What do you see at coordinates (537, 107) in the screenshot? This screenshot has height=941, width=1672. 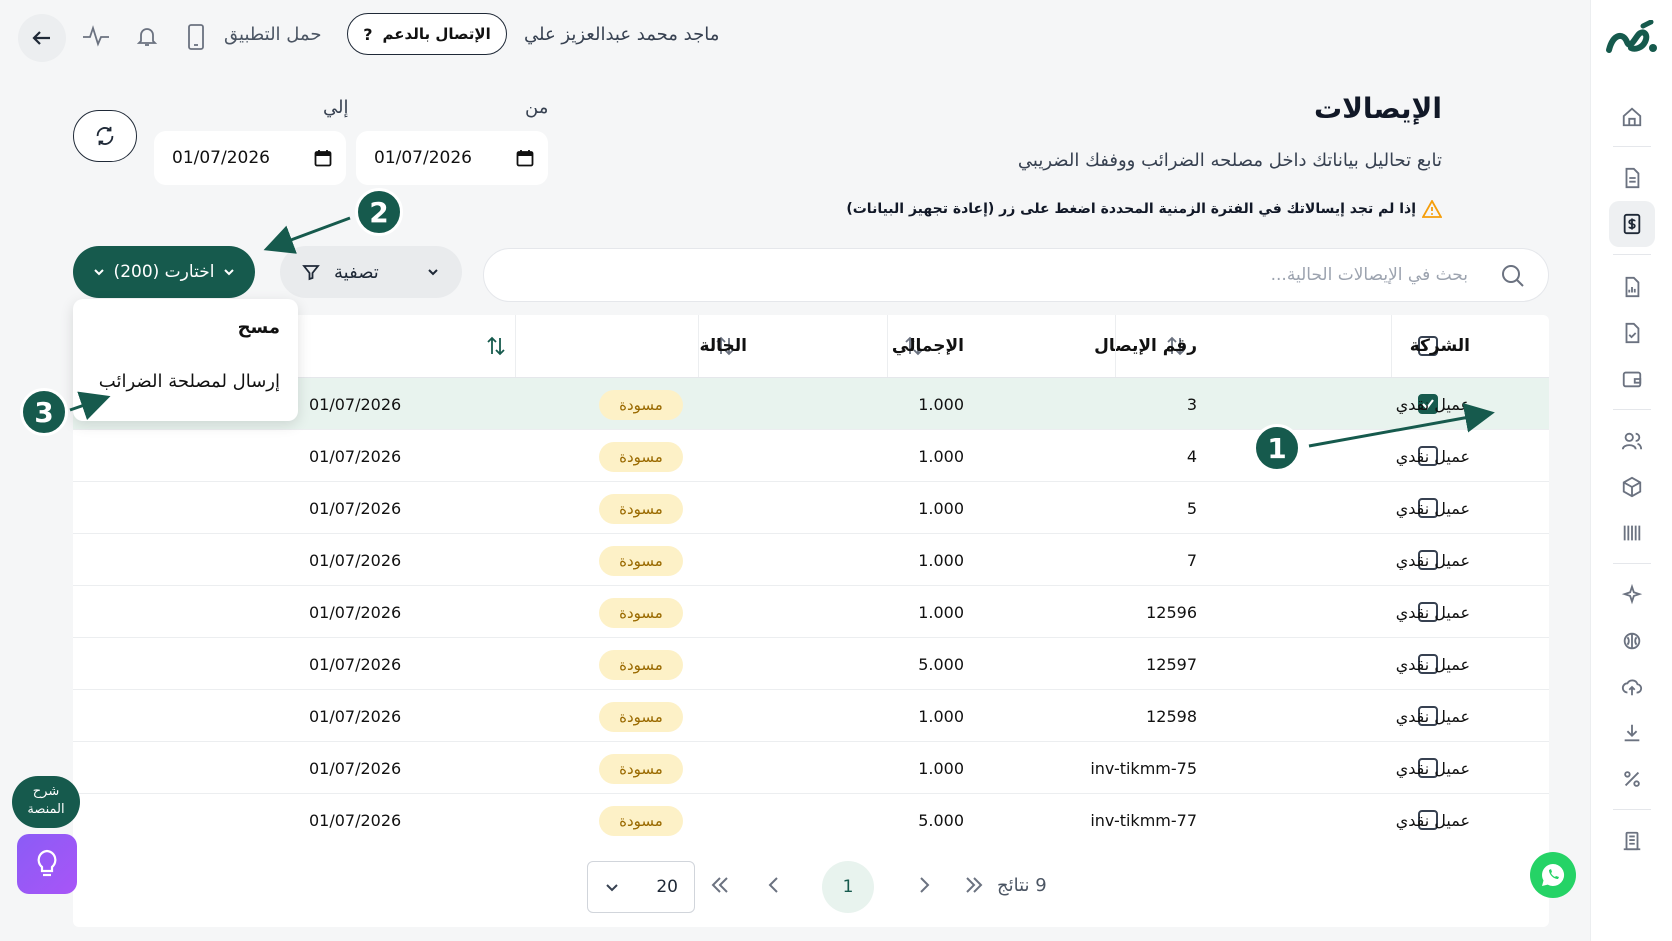 I see `from-label: من` at bounding box center [537, 107].